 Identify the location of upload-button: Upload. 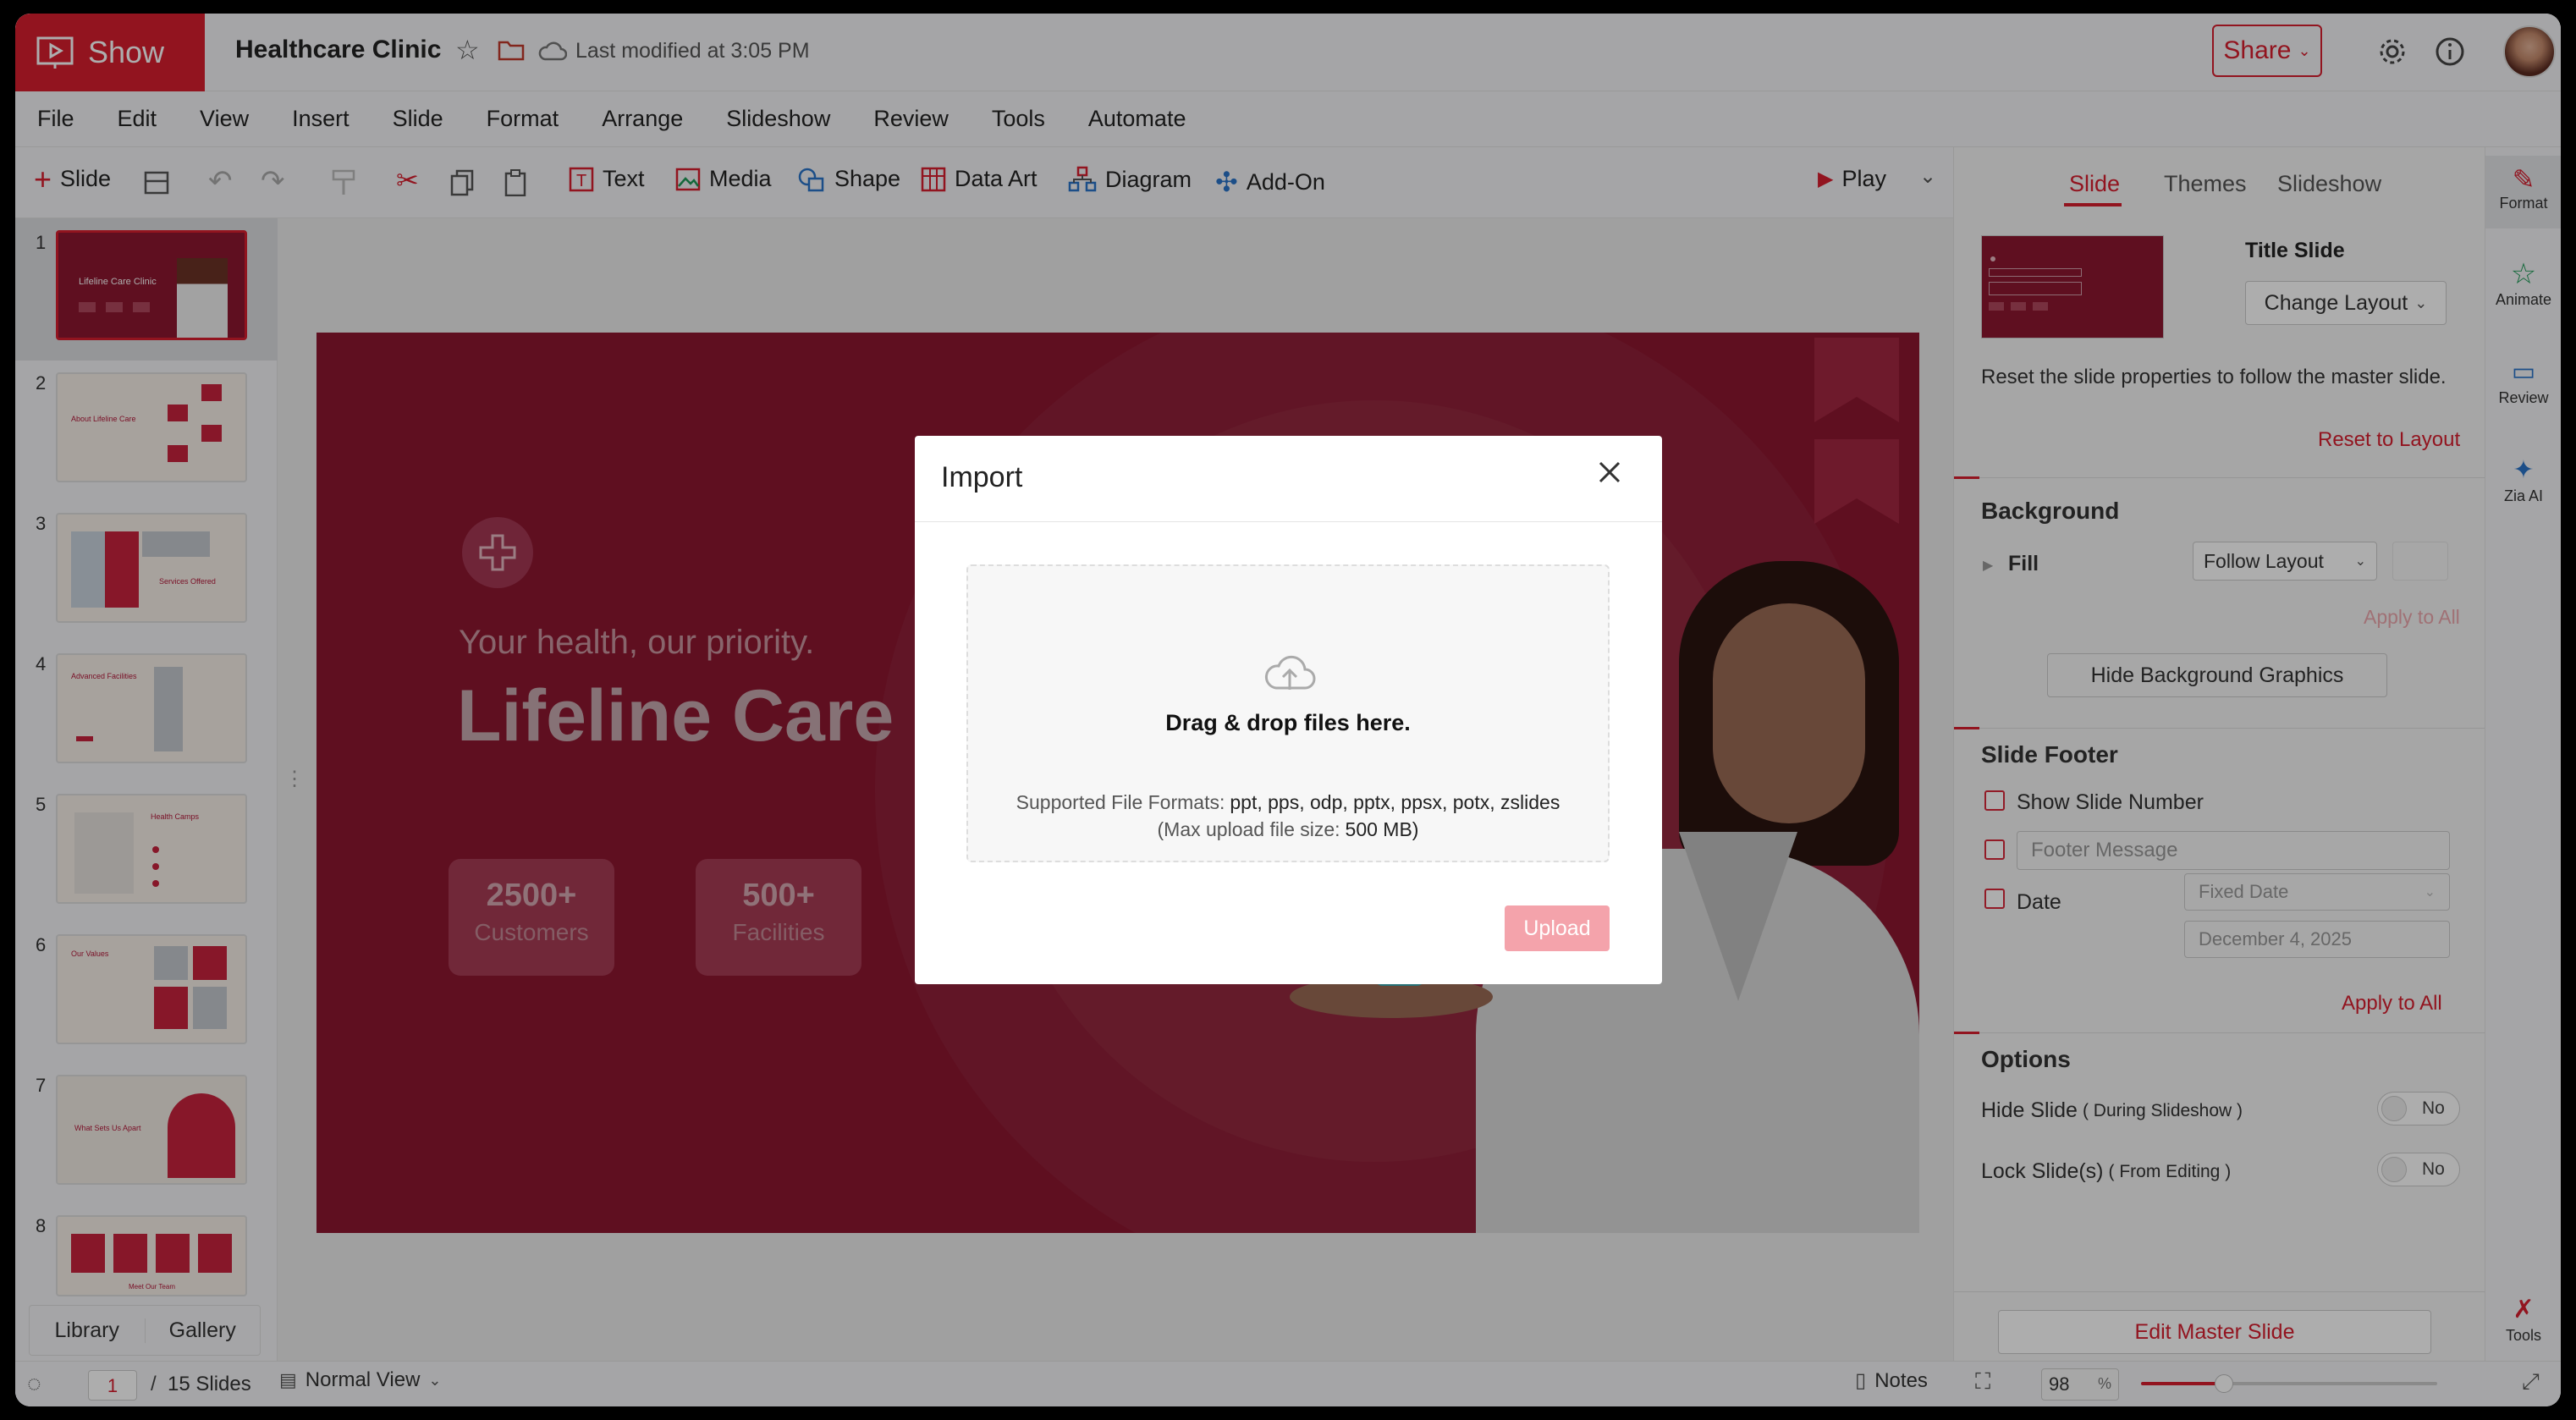
(1557, 928).